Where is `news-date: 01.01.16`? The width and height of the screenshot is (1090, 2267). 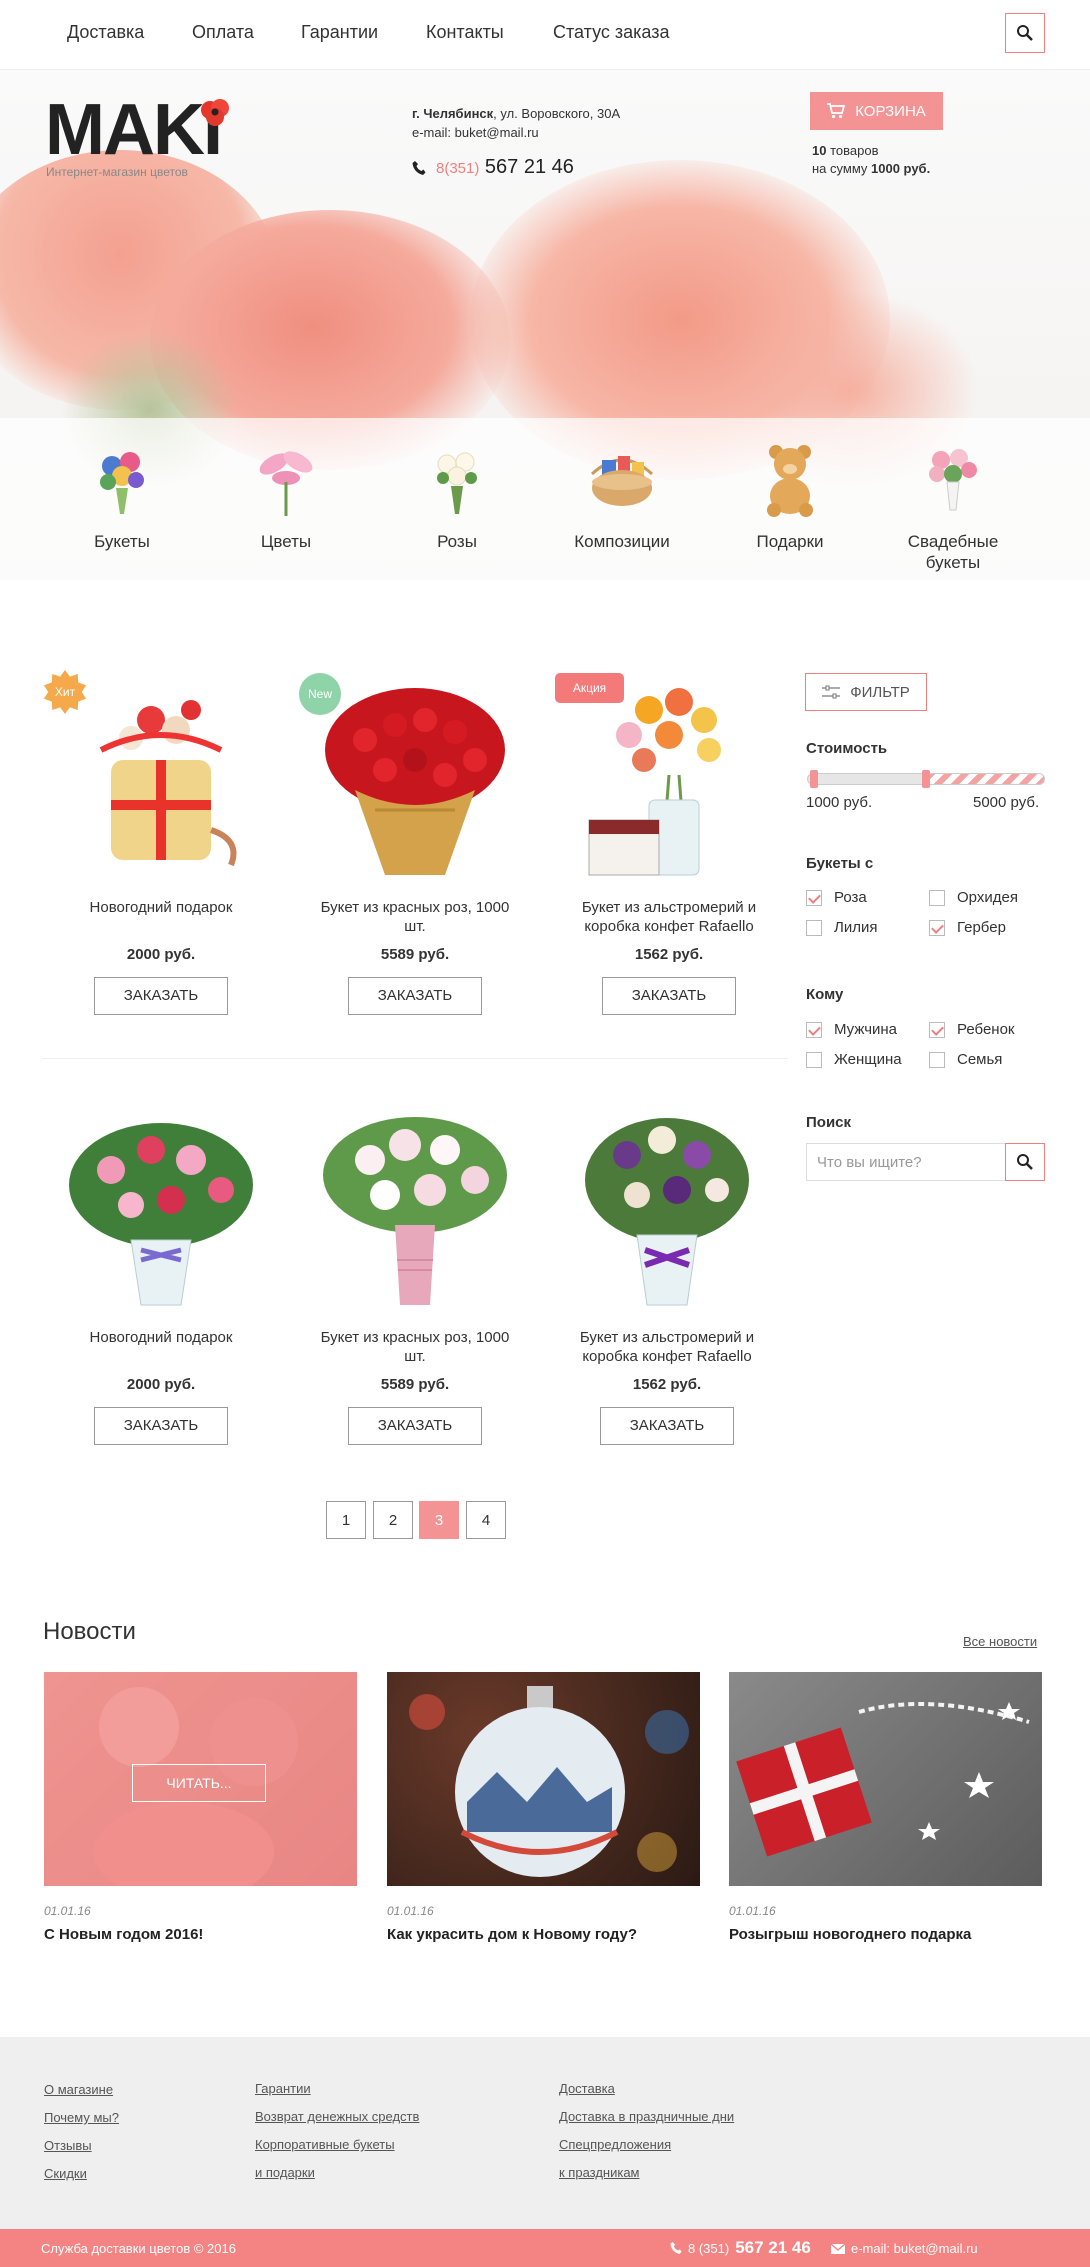 news-date: 01.01.16 is located at coordinates (752, 1911).